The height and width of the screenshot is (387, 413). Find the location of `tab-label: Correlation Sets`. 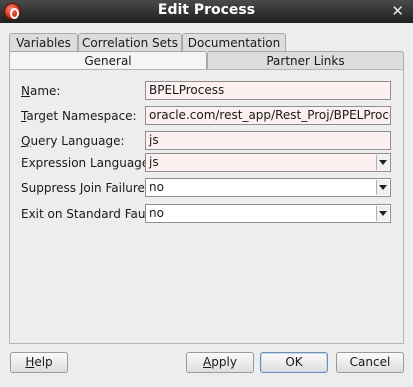

tab-label: Correlation Sets is located at coordinates (130, 43).